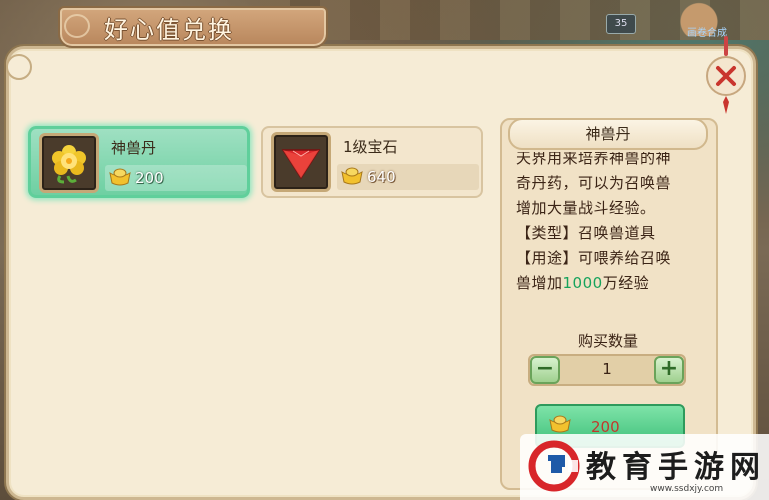  What do you see at coordinates (726, 105) in the screenshot?
I see `tassel-icon` at bounding box center [726, 105].